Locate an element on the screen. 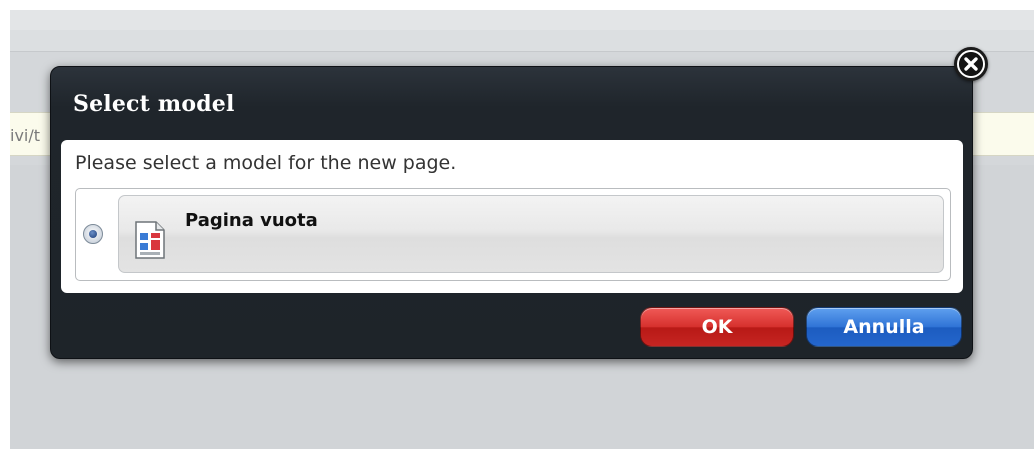  blank-page-icon is located at coordinates (150, 240).